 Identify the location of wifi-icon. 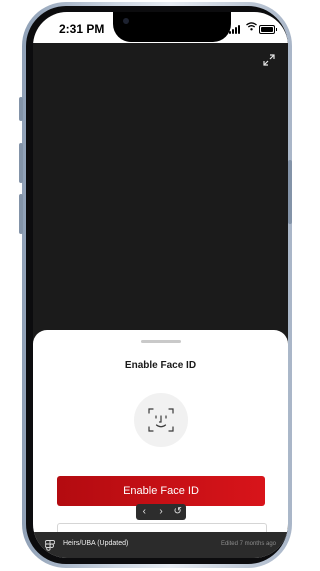
(251, 28).